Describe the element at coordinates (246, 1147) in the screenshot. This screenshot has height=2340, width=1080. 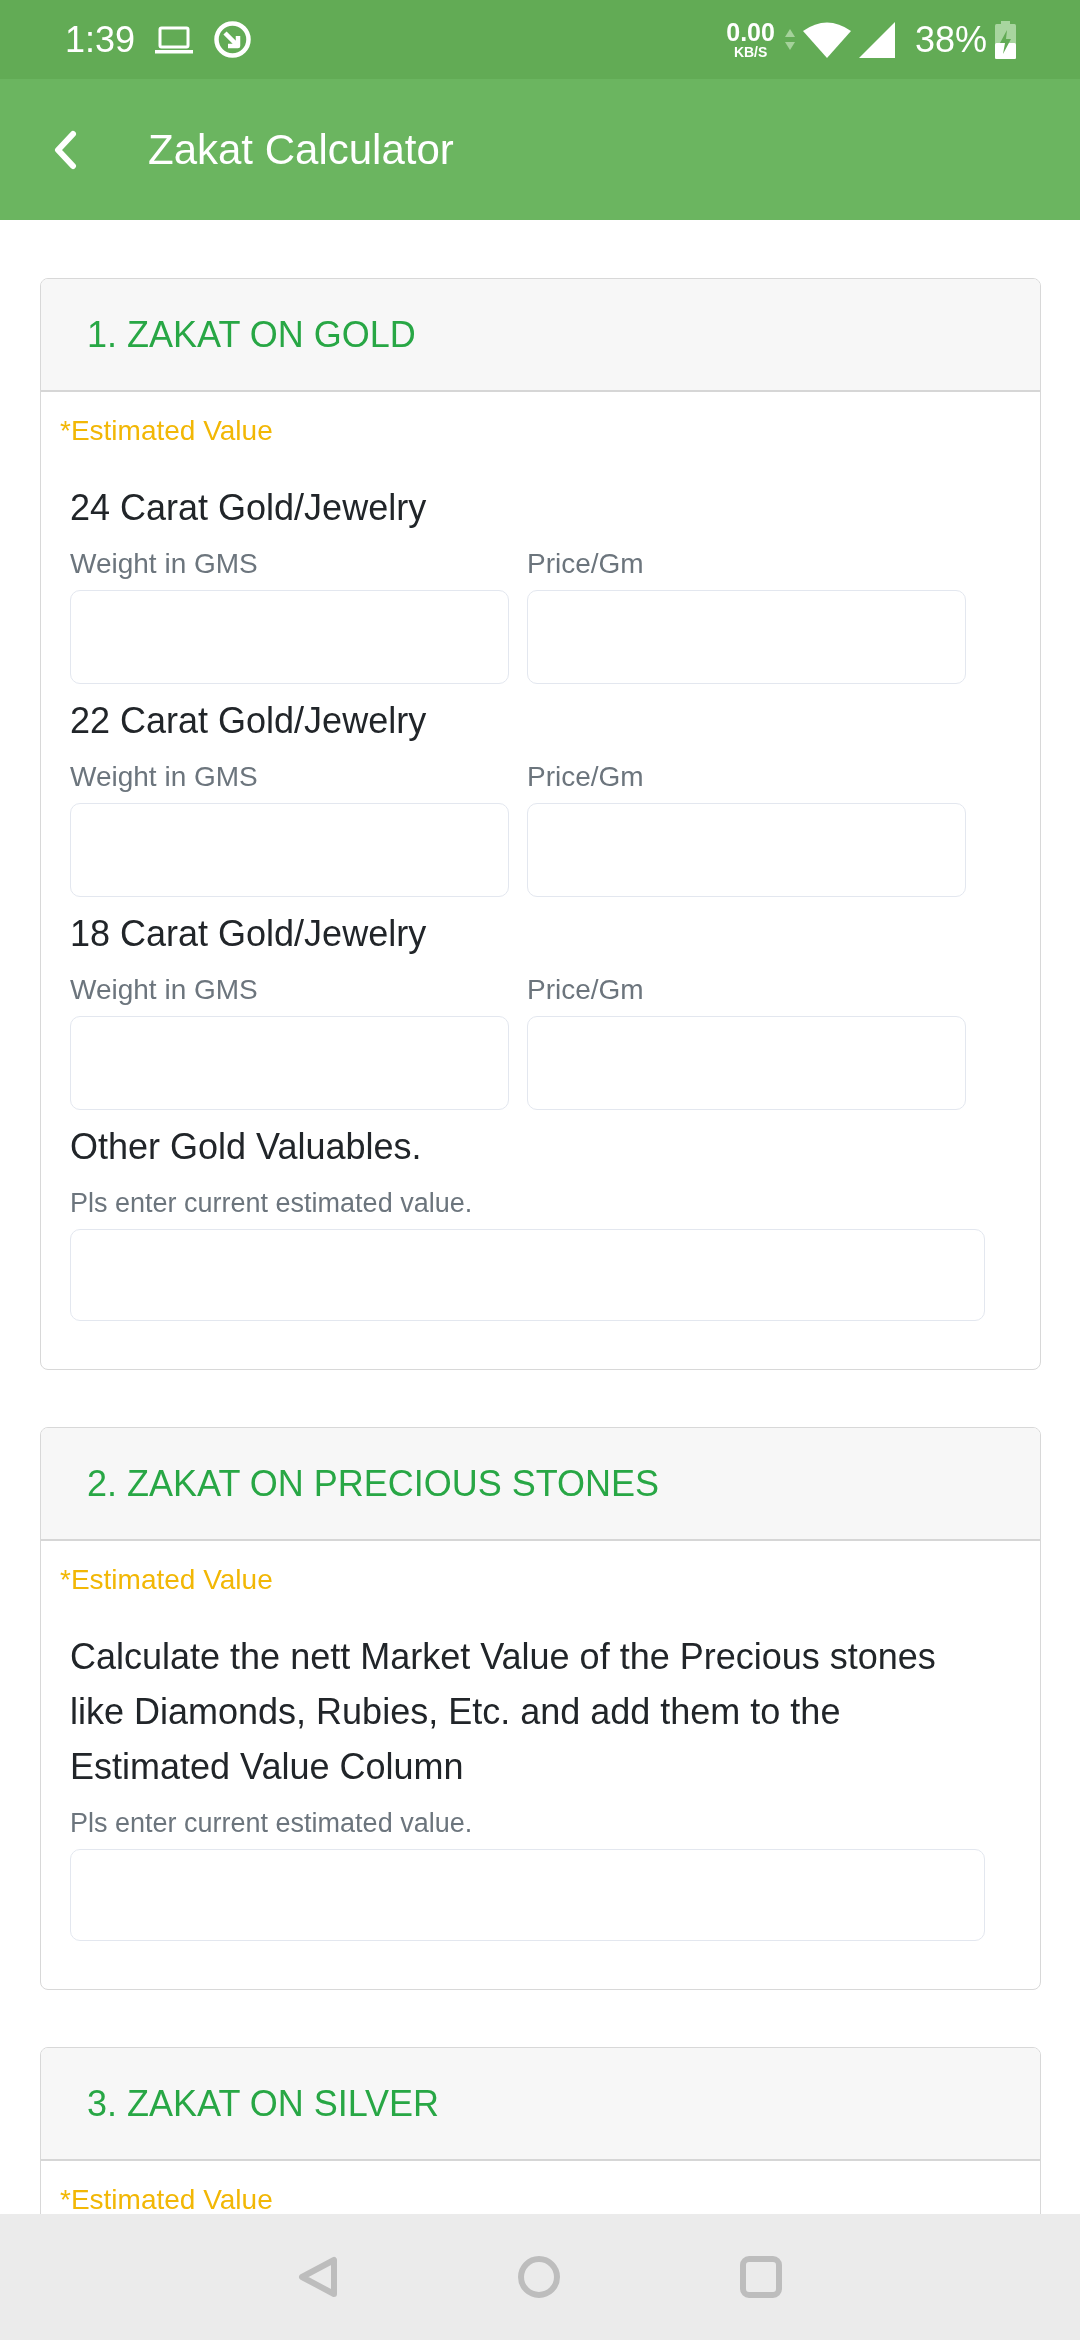
I see `field-label: Other Gold Valuables.` at that location.